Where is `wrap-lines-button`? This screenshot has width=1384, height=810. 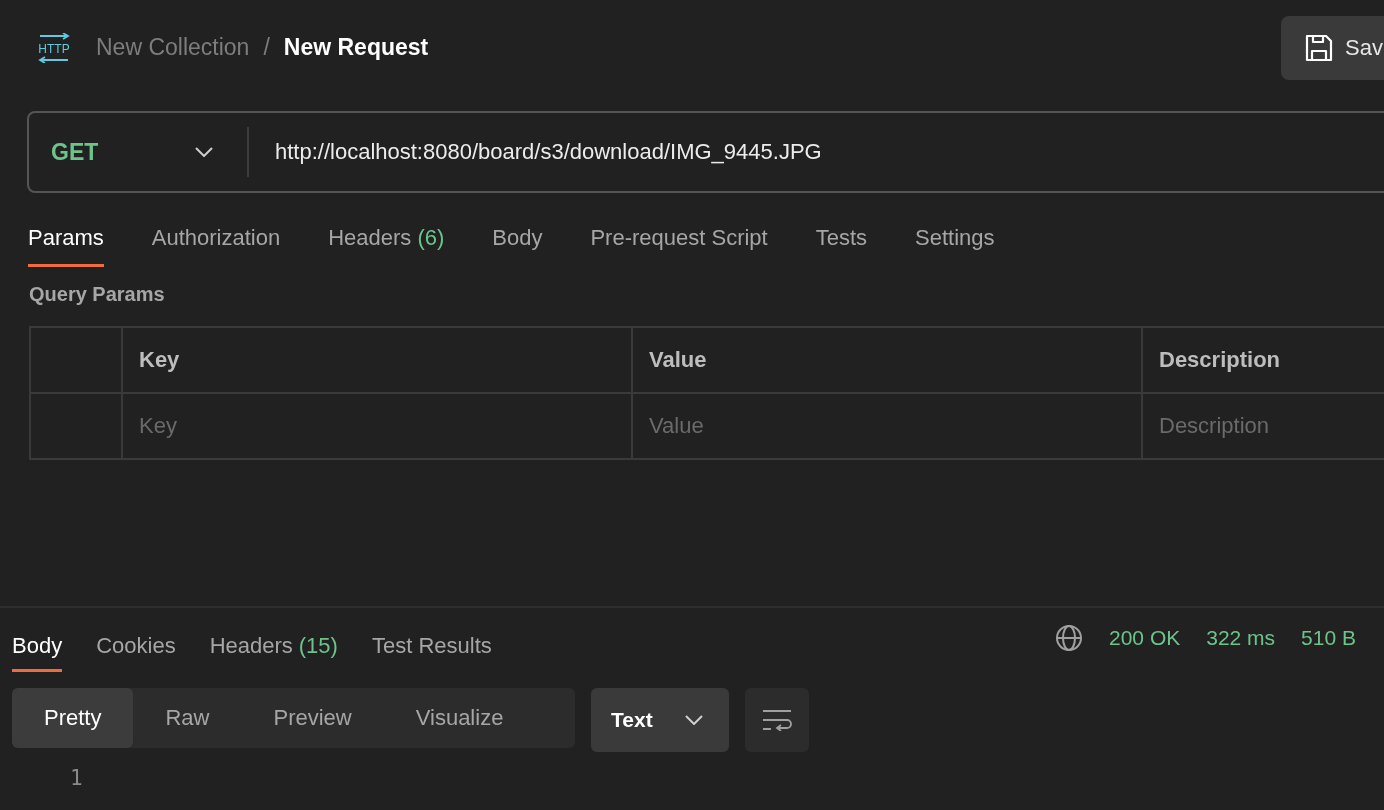 wrap-lines-button is located at coordinates (777, 720).